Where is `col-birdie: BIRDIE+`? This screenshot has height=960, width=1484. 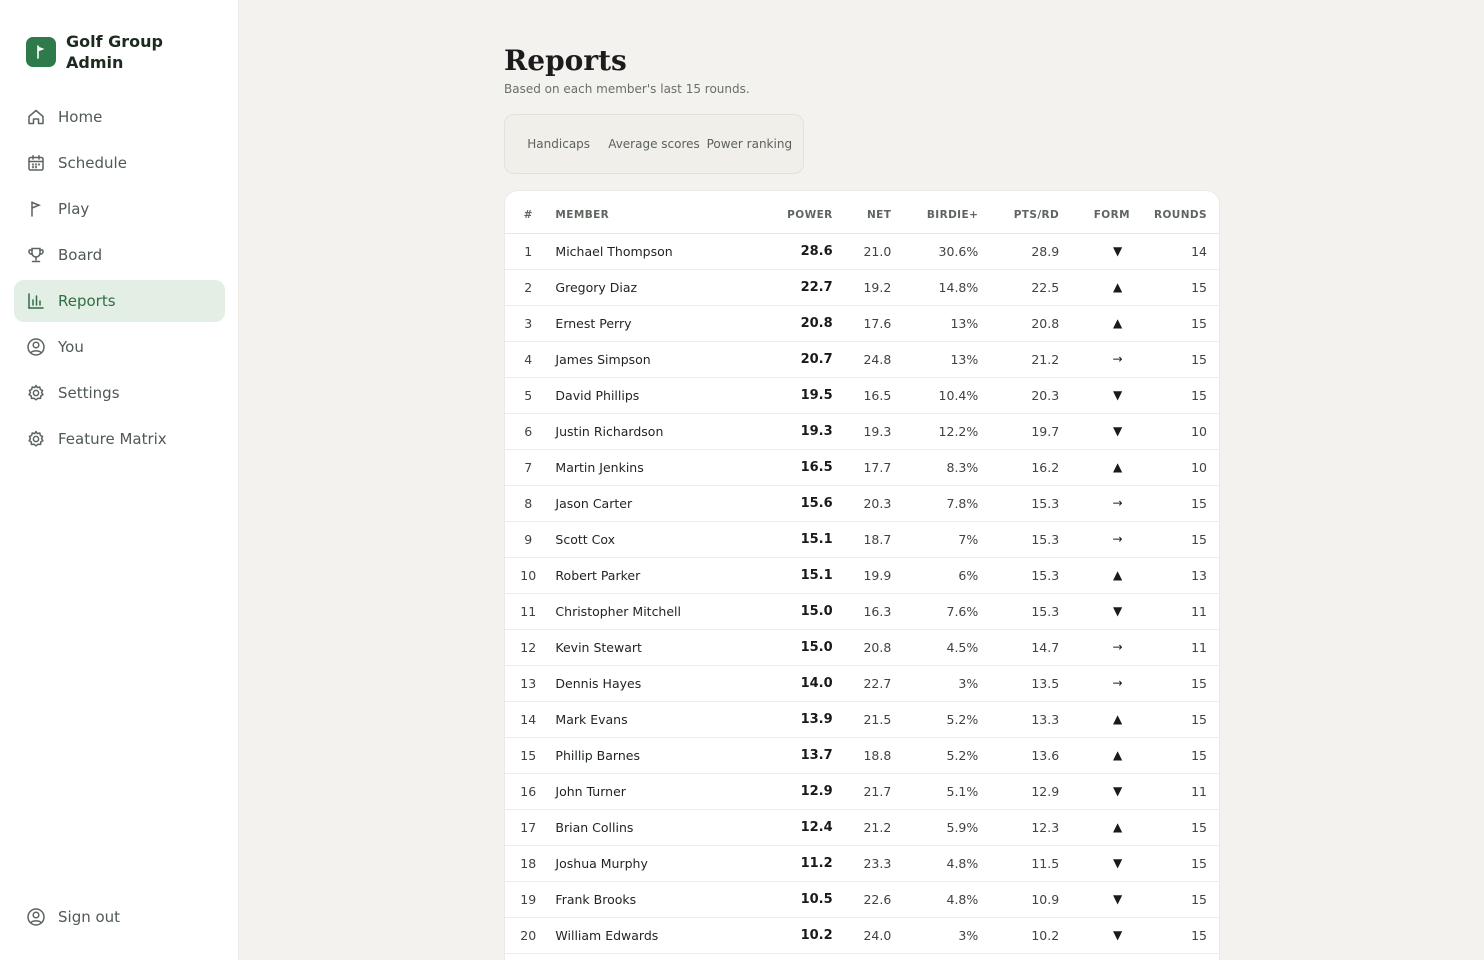 col-birdie: BIRDIE+ is located at coordinates (935, 212).